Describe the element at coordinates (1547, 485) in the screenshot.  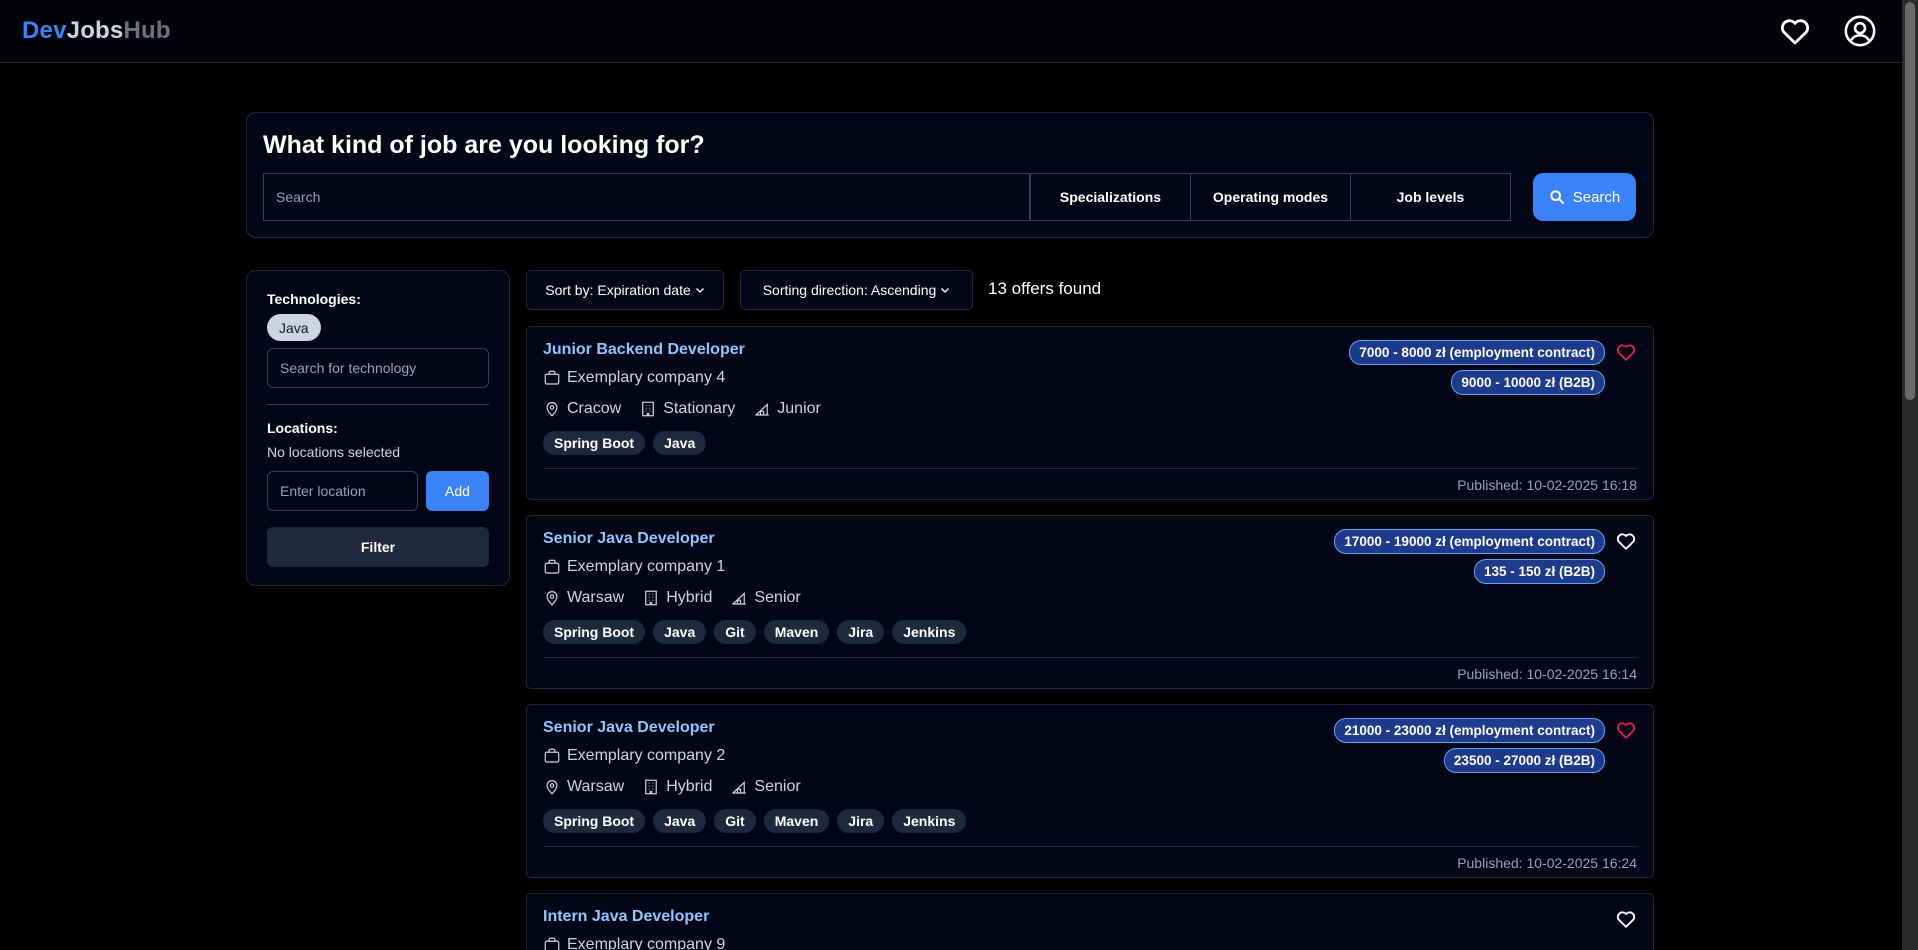
I see `published-date: Published: 10-02-2025 16:18` at that location.